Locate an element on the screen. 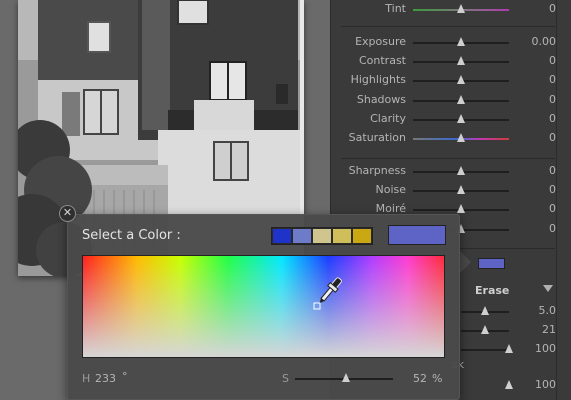  hue-value: 233 is located at coordinates (105, 378).